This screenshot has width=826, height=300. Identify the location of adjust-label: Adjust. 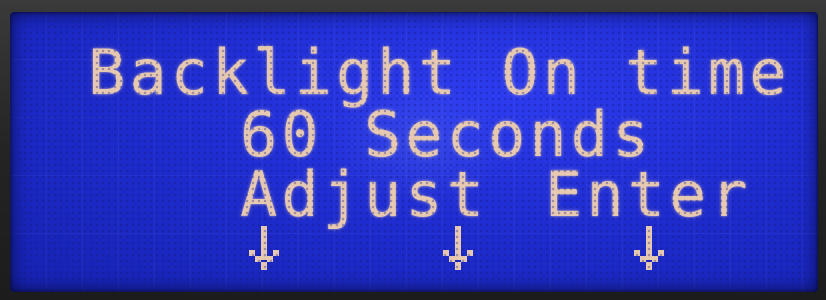
(364, 194).